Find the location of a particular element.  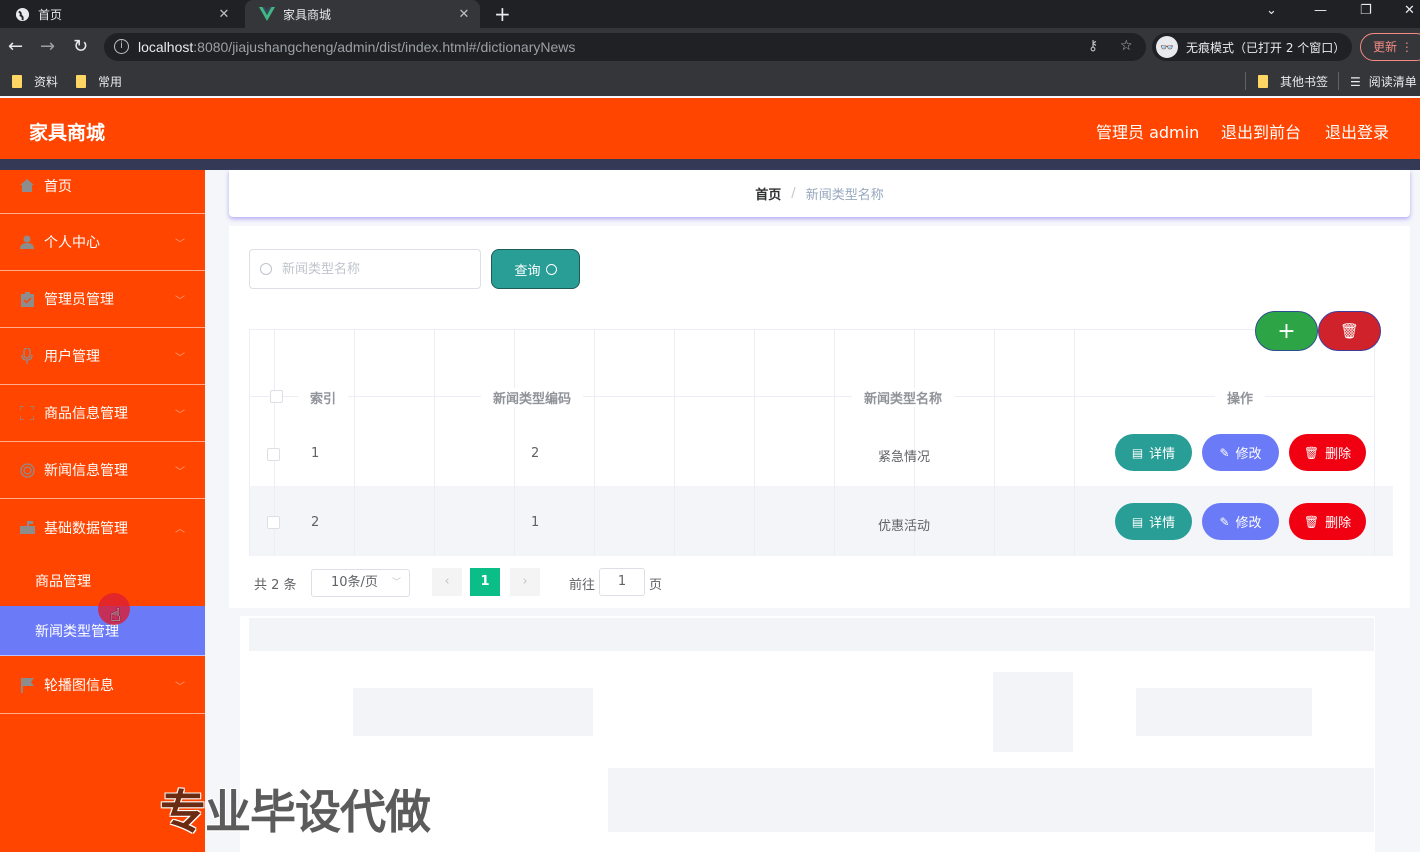

browser-tab-shop: 家具商城 ✕ is located at coordinates (362, 14).